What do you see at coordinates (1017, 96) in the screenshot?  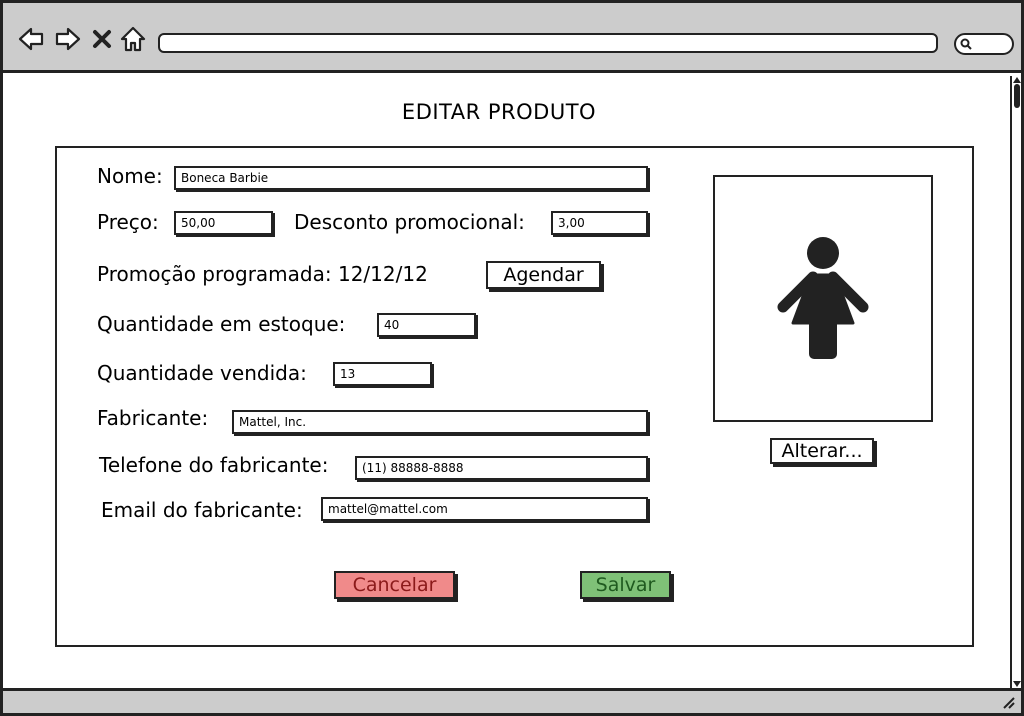 I see `scroll-thumb` at bounding box center [1017, 96].